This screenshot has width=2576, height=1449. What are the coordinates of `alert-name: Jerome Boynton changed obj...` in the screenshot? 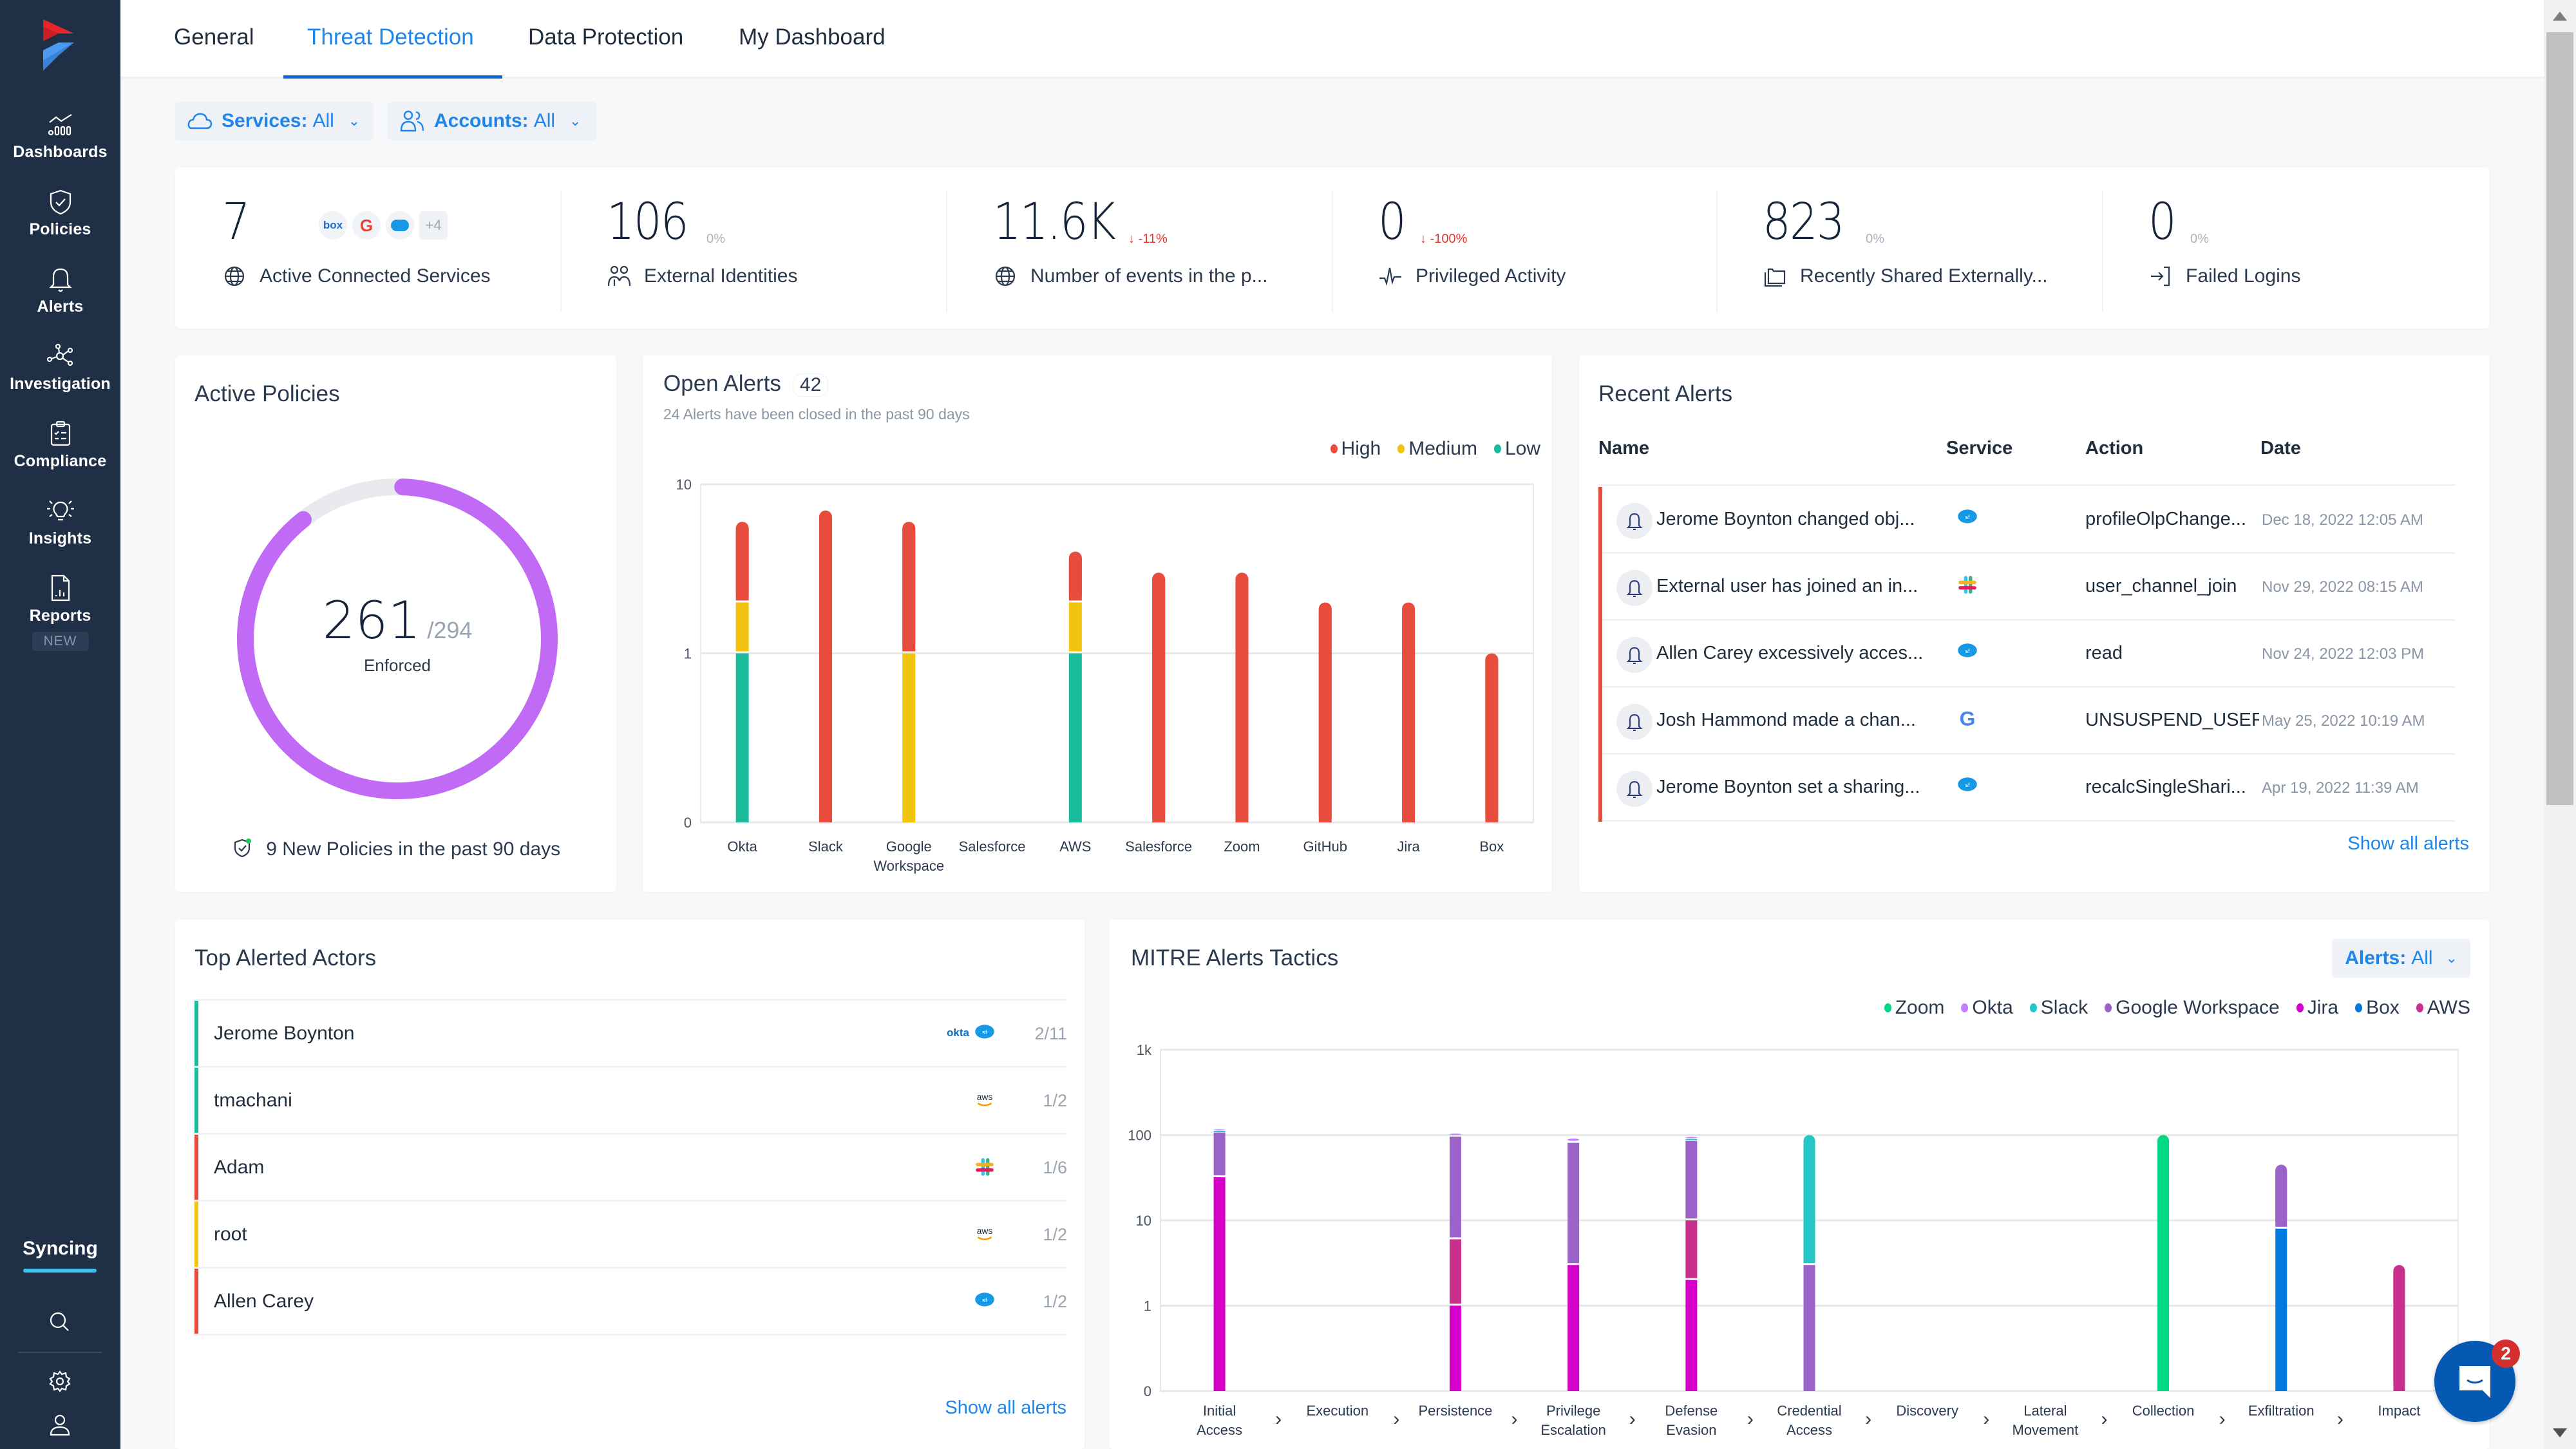 It's located at (1795, 519).